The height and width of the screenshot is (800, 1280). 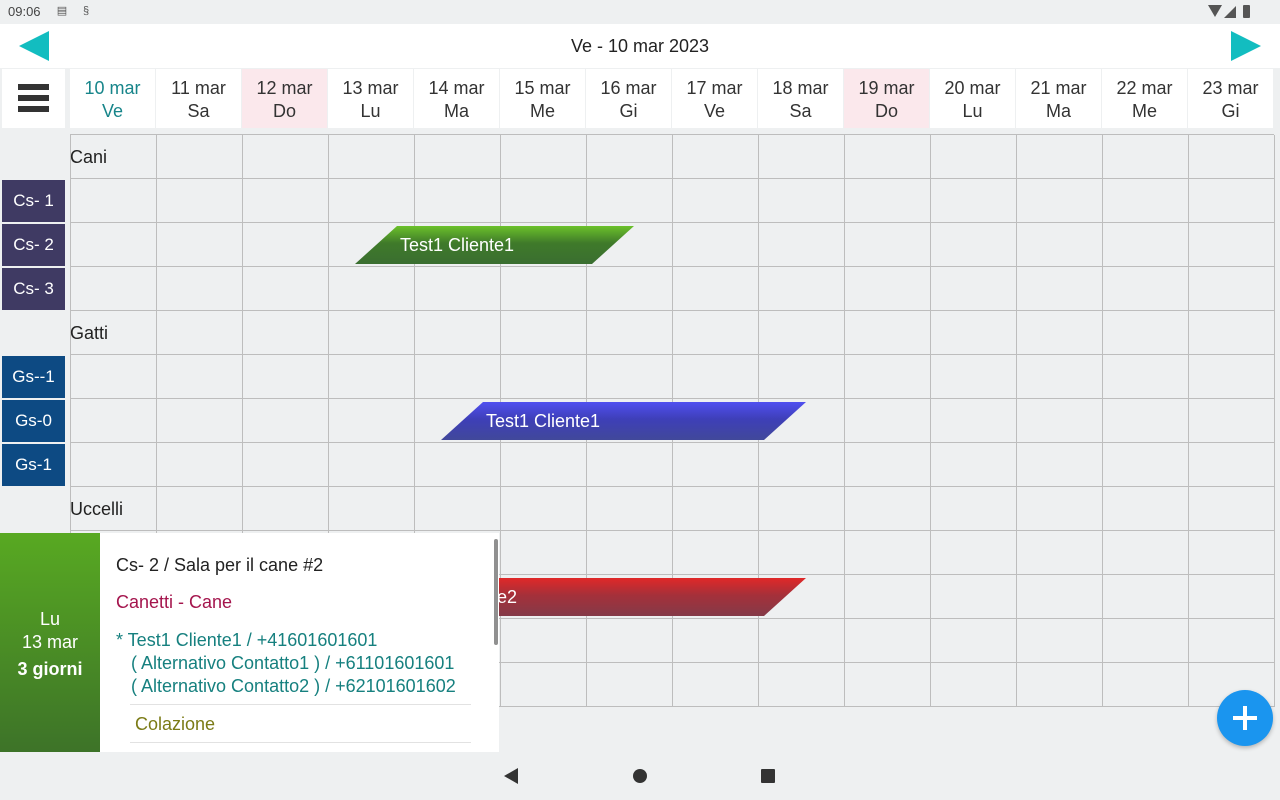 I want to click on date-cell: 11 mar Sa, so click(x=198, y=98).